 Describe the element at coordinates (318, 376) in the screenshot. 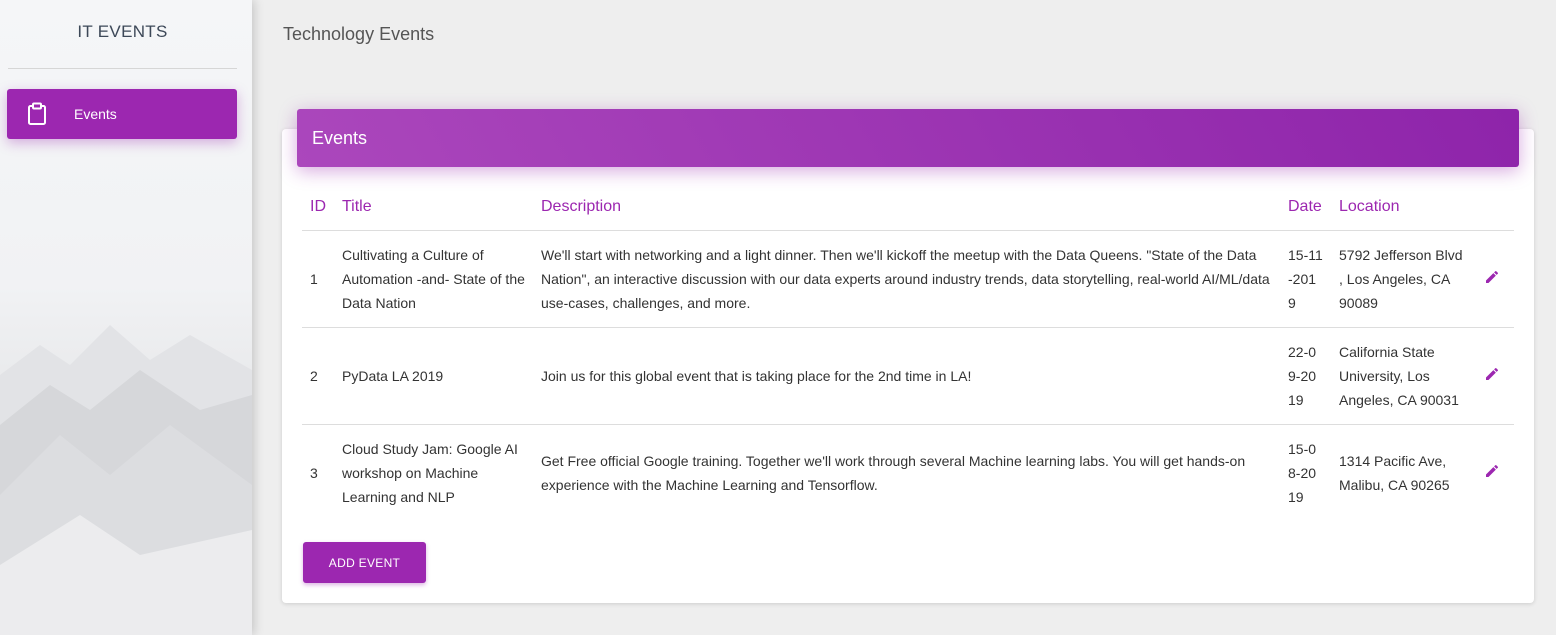

I see `cell-id: 2` at that location.